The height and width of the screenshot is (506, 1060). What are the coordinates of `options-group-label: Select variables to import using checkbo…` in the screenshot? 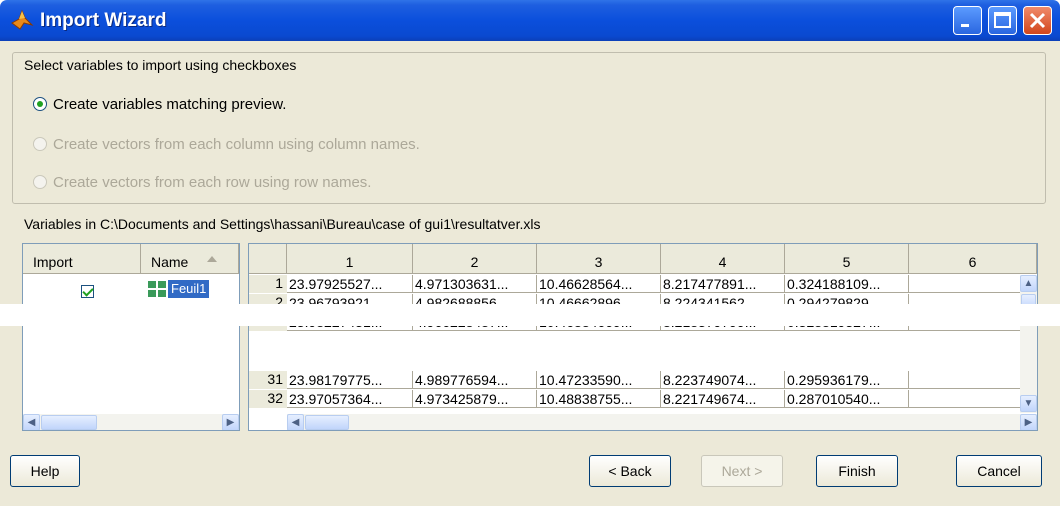 It's located at (160, 65).